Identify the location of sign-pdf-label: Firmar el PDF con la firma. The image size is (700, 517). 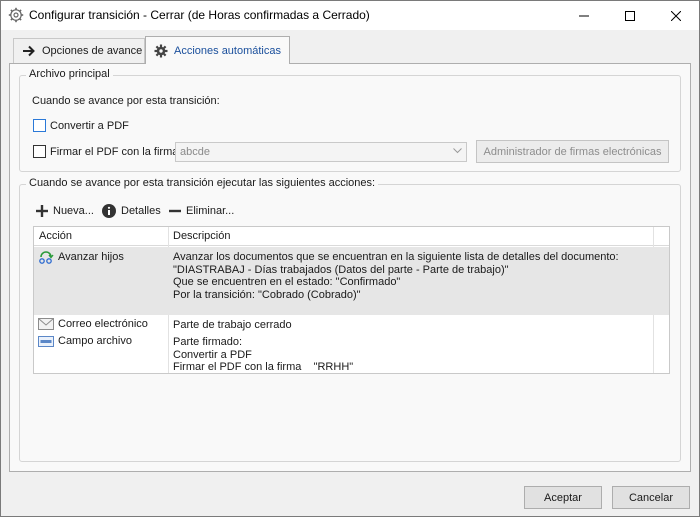
(114, 152).